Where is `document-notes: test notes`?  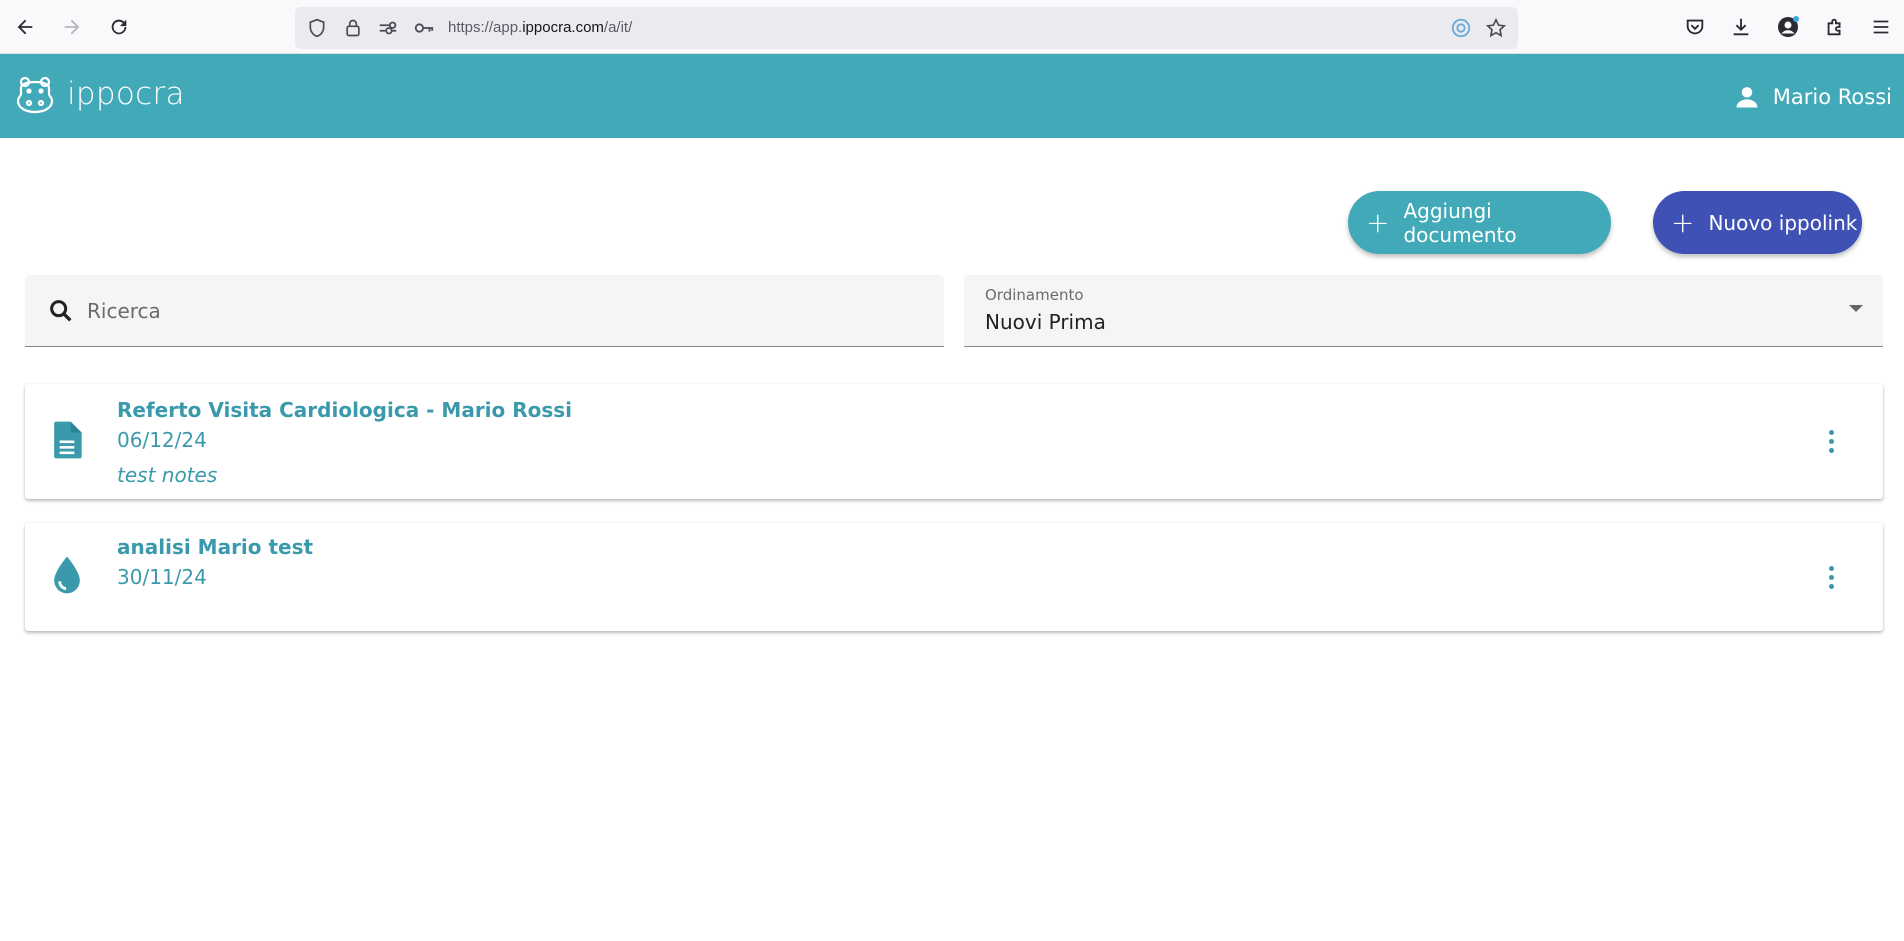
document-notes: test notes is located at coordinates (167, 475).